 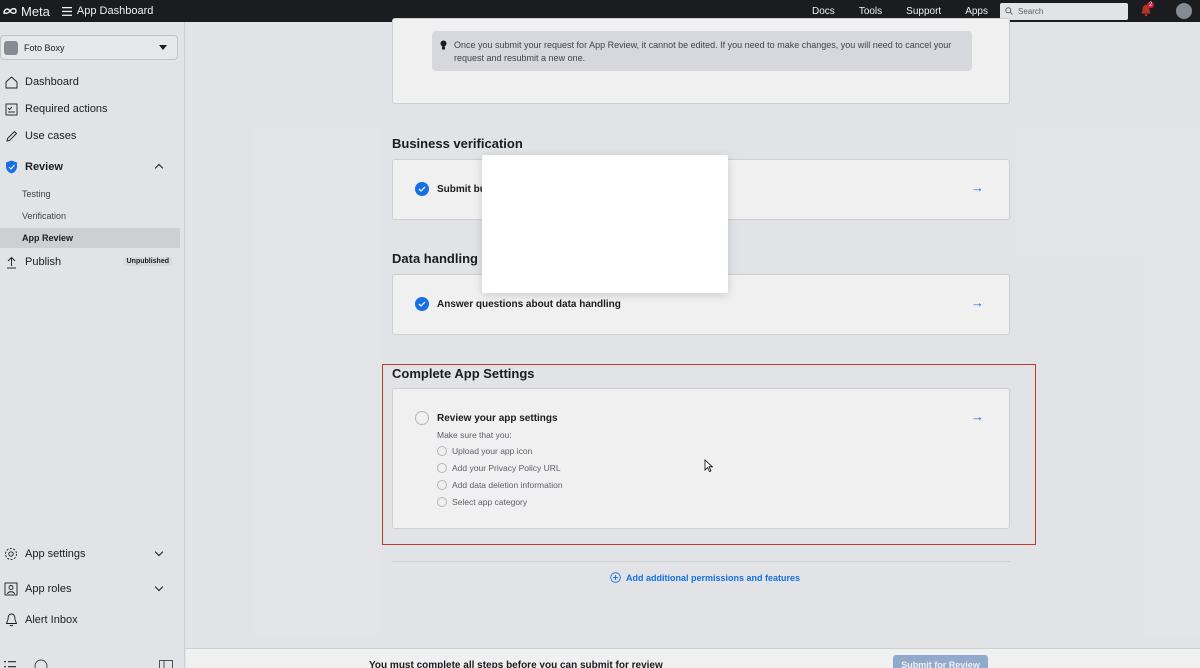 What do you see at coordinates (43, 262) in the screenshot?
I see `sidebar-item-label: Publish` at bounding box center [43, 262].